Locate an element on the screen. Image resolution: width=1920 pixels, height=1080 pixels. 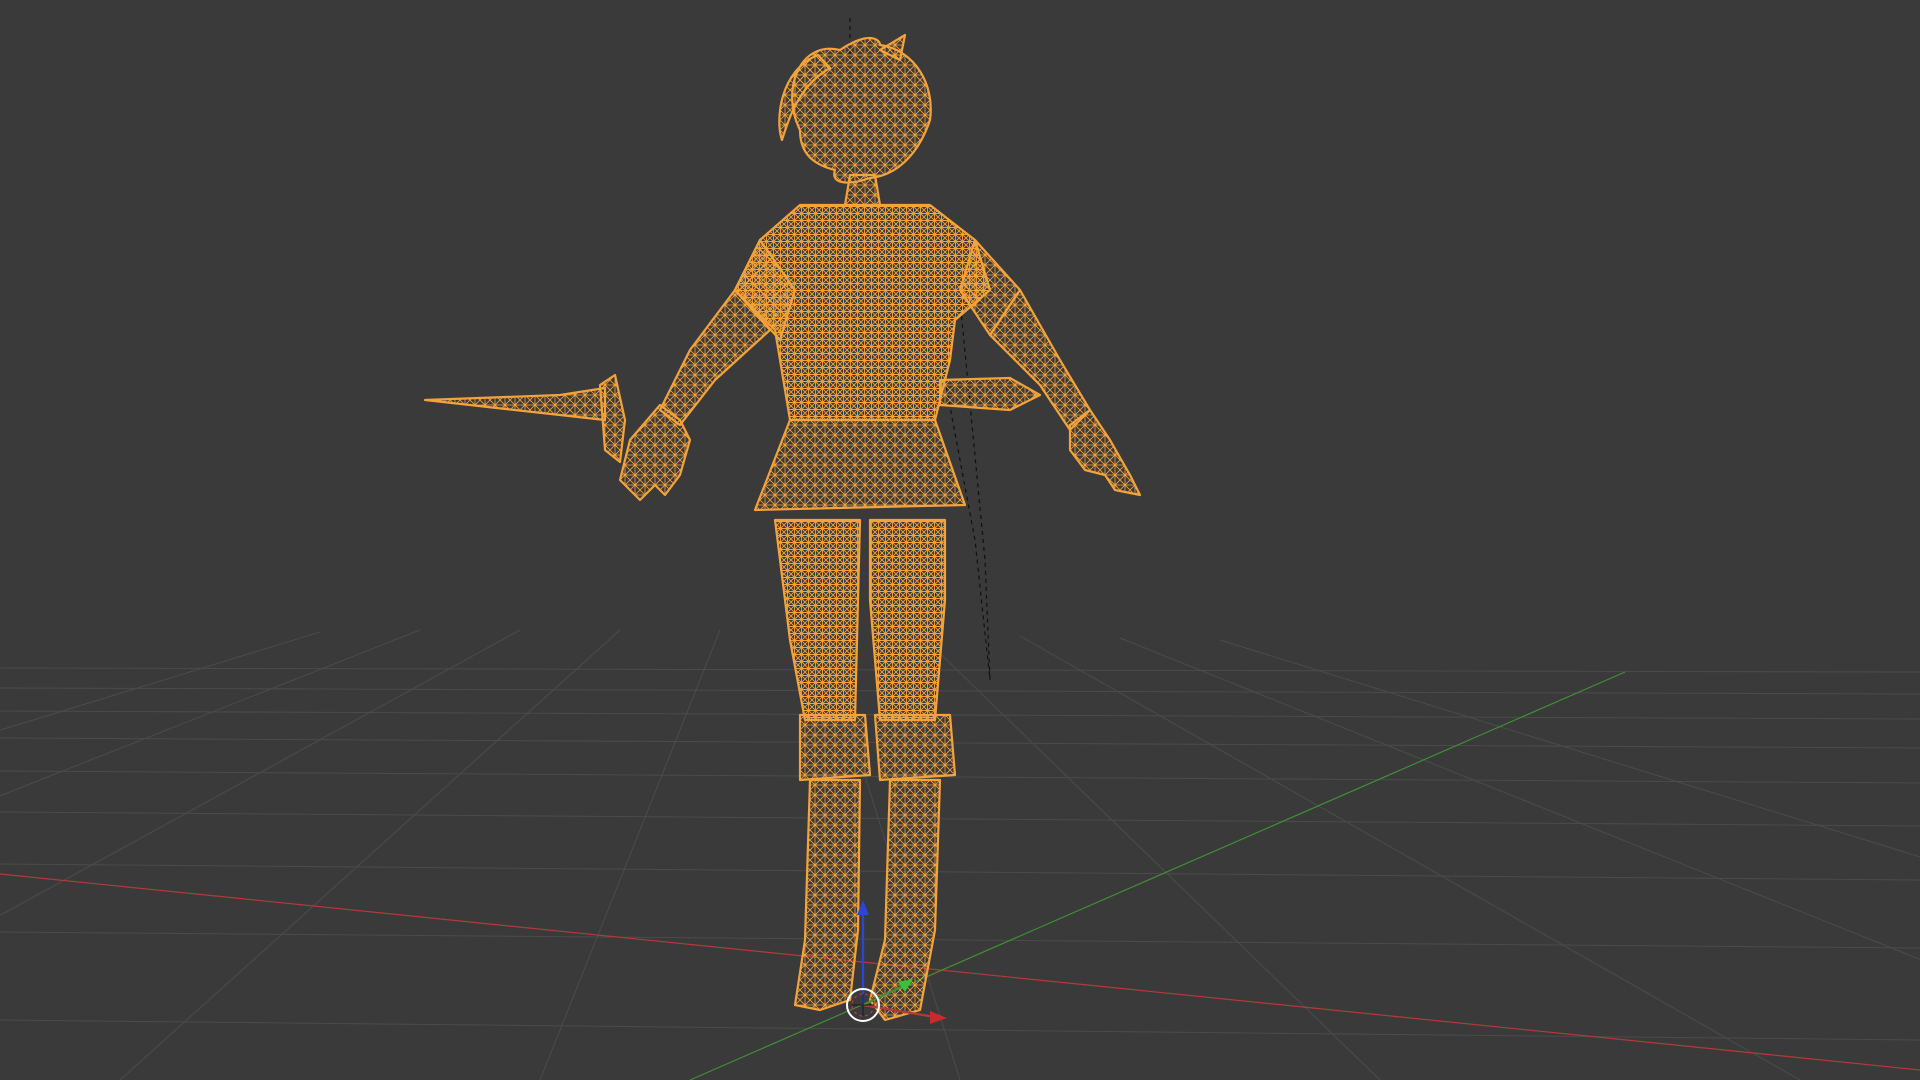
left-boot-mesh is located at coordinates (827, 895).